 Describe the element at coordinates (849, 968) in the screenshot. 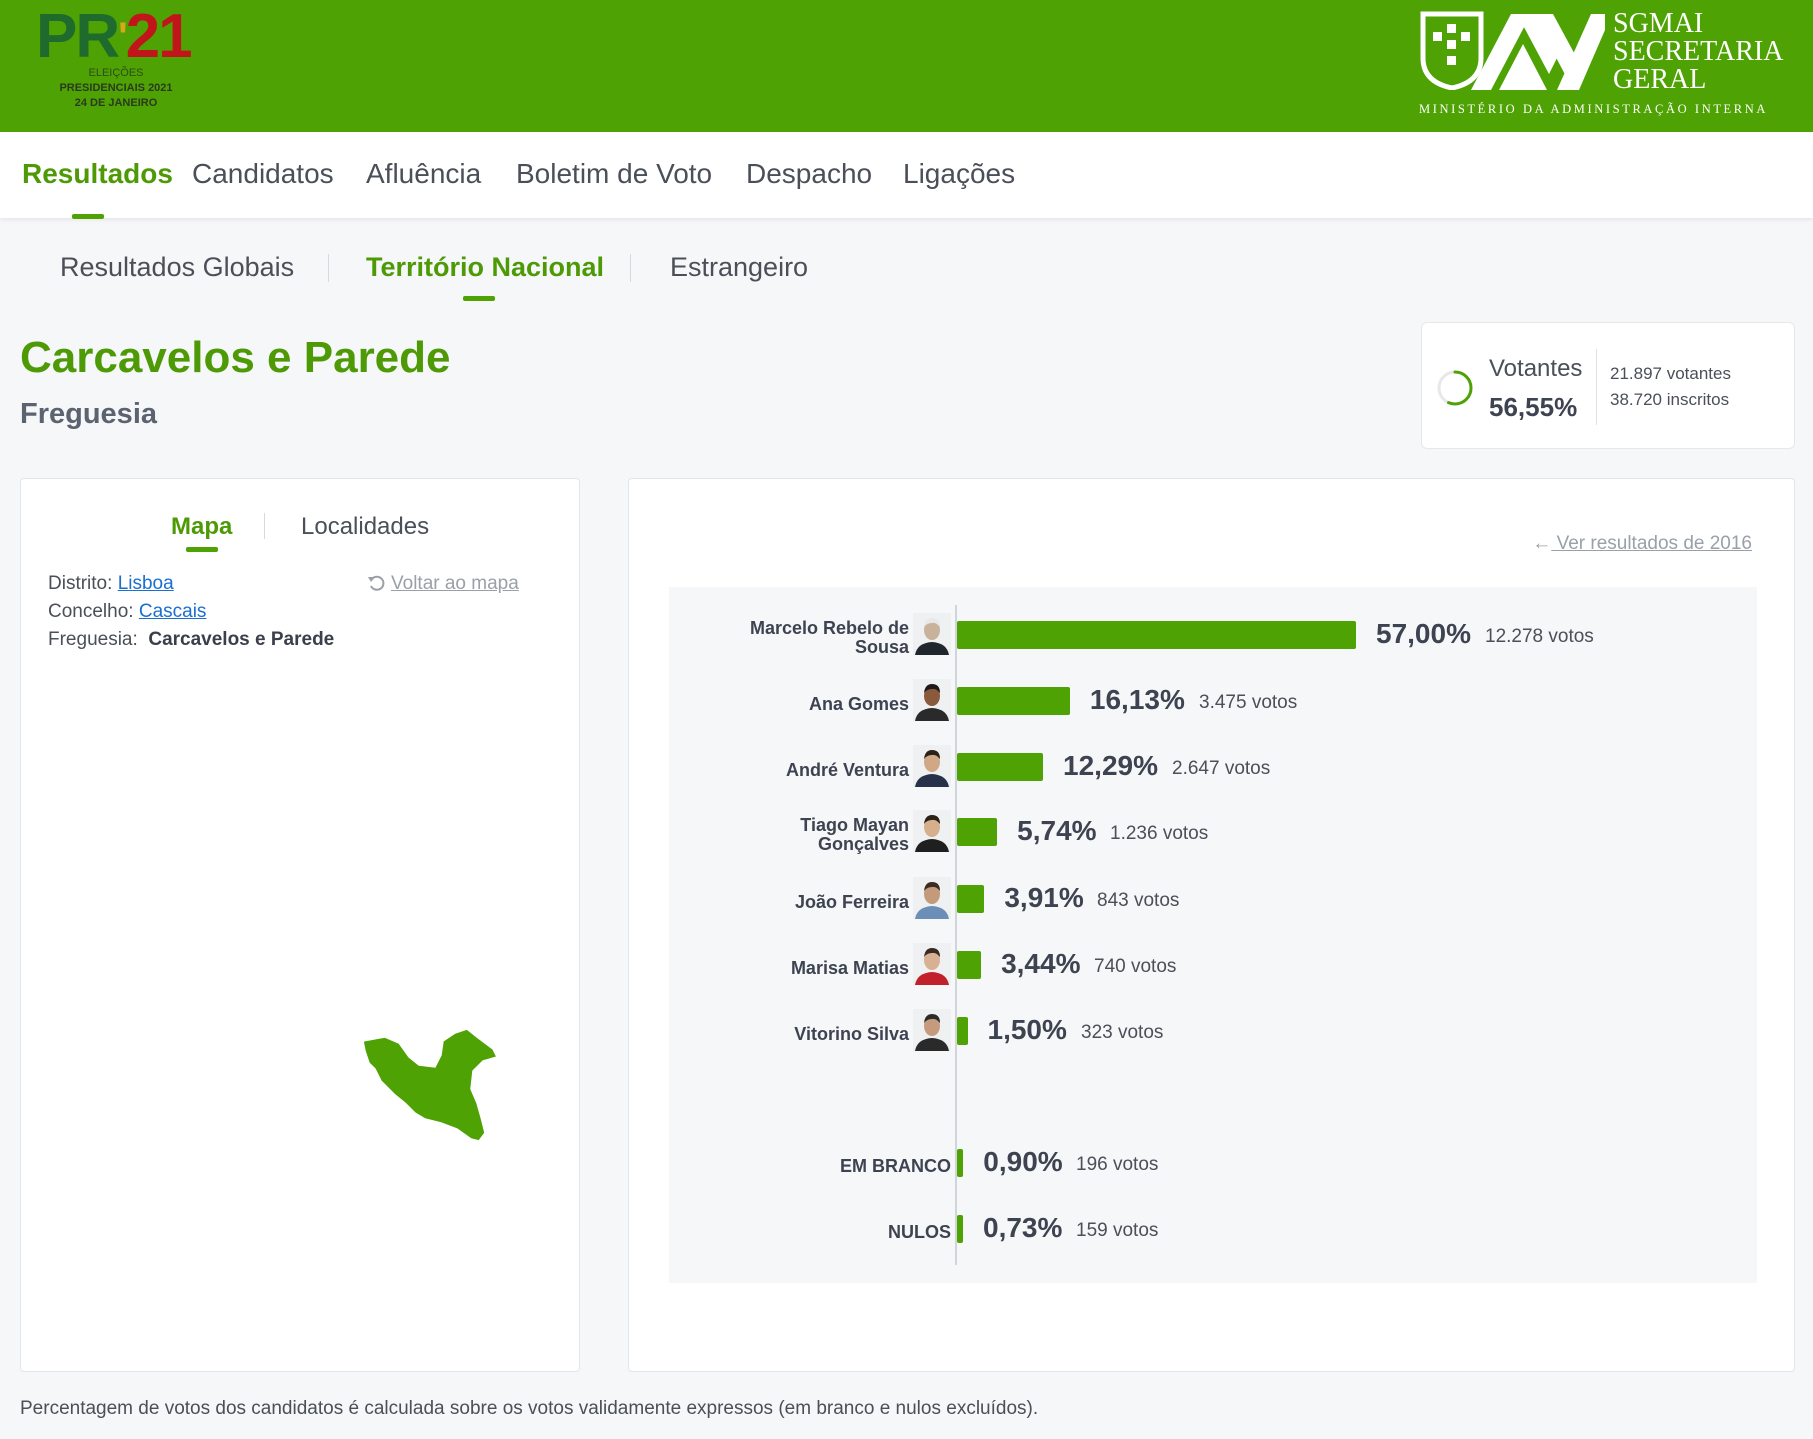

I see `candidate-name: Marisa Matias` at that location.